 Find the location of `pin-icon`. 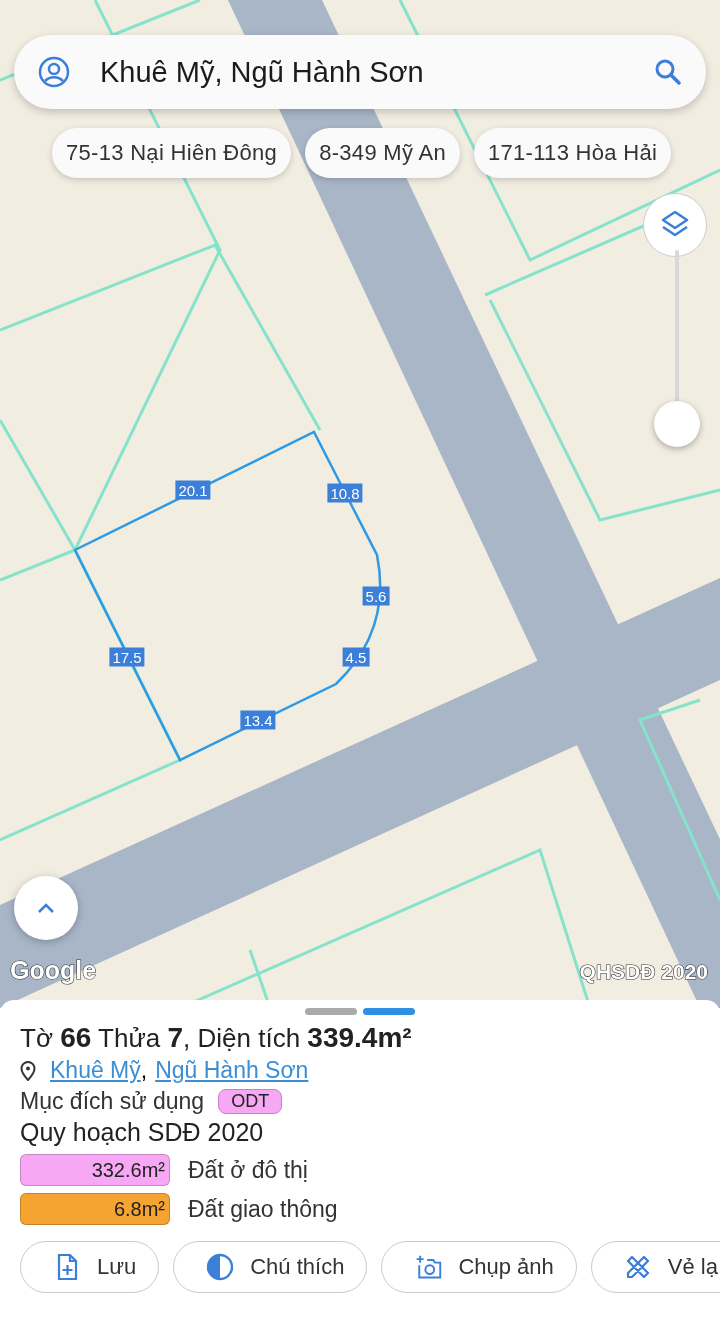

pin-icon is located at coordinates (28, 1070).